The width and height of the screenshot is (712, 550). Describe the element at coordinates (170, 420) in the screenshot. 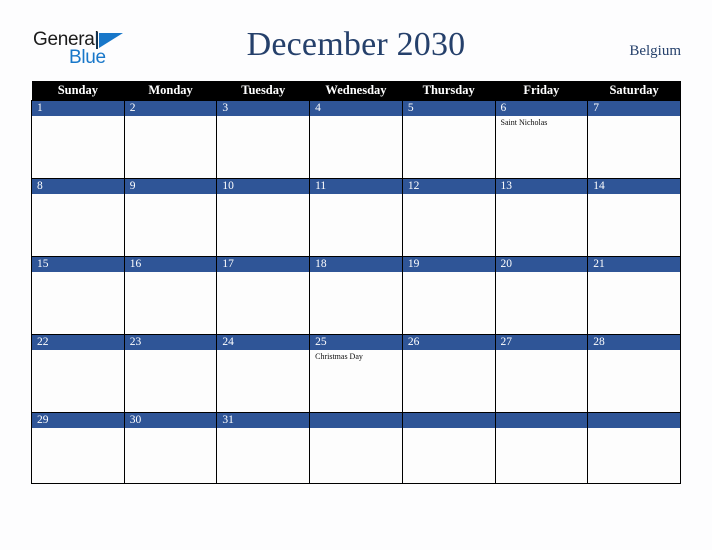

I see `day-number: 30` at that location.